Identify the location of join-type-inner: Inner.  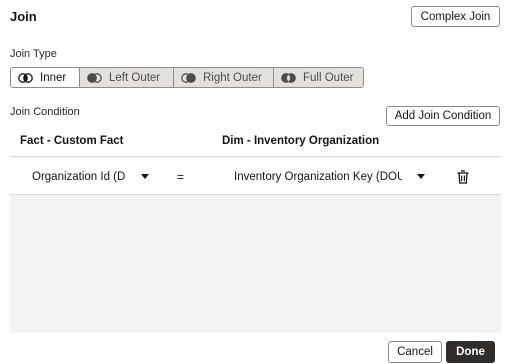
(45, 77).